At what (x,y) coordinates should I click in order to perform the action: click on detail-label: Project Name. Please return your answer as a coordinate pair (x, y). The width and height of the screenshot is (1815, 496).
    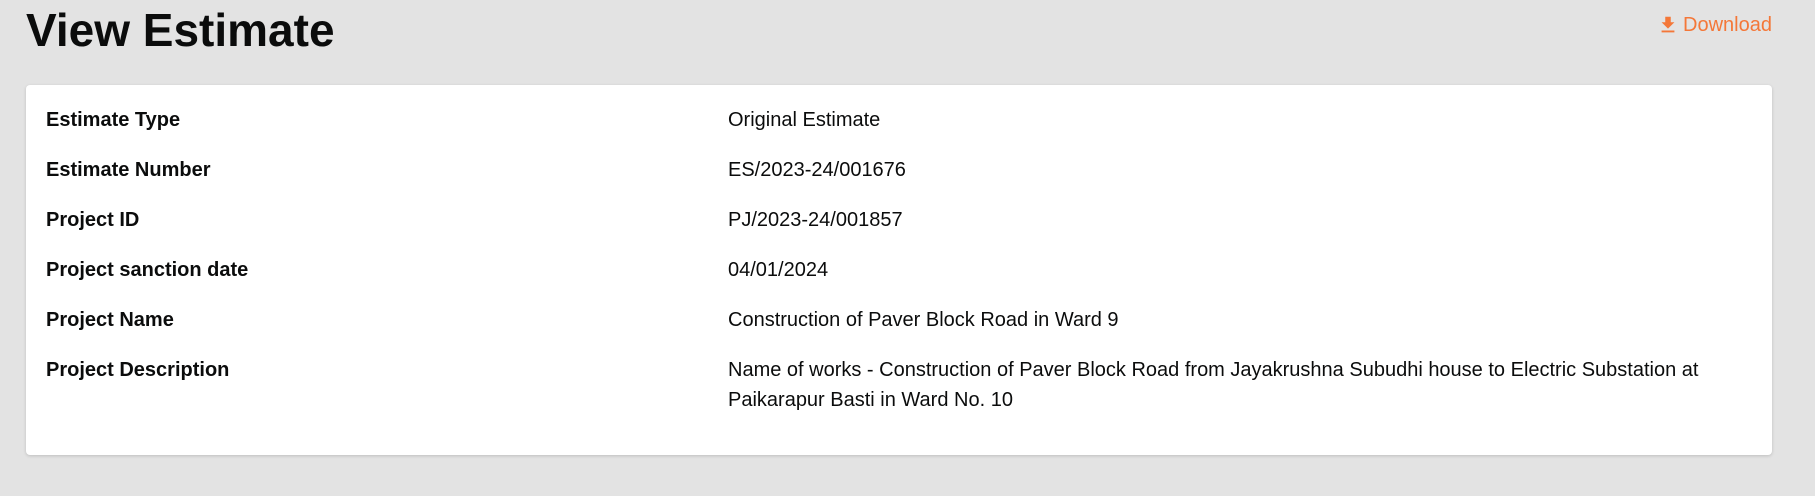
    Looking at the image, I should click on (110, 320).